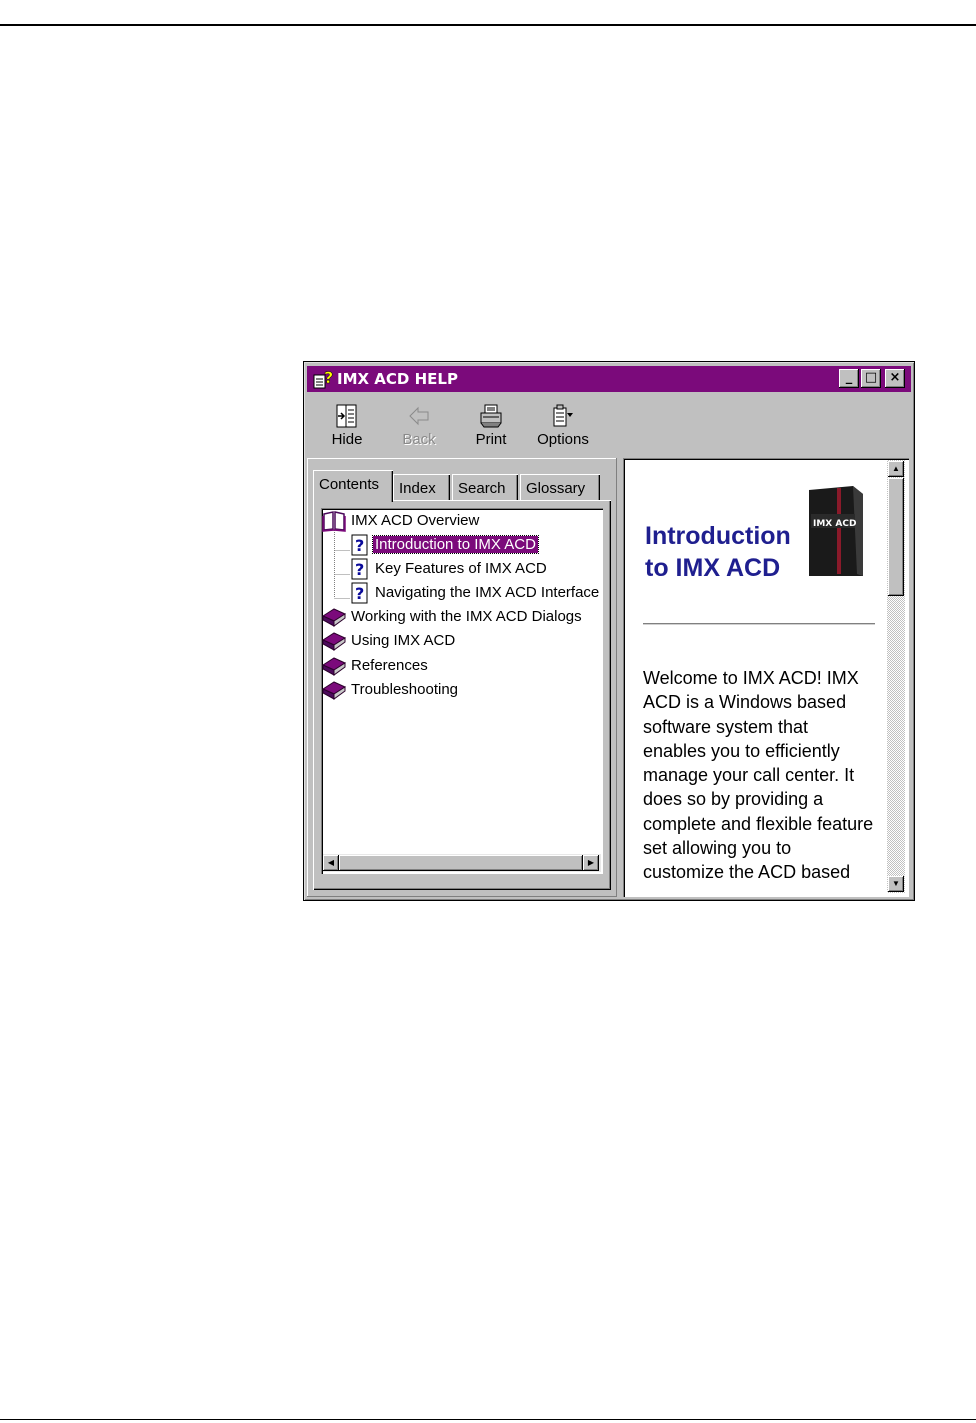  What do you see at coordinates (491, 416) in the screenshot?
I see `printer-icon` at bounding box center [491, 416].